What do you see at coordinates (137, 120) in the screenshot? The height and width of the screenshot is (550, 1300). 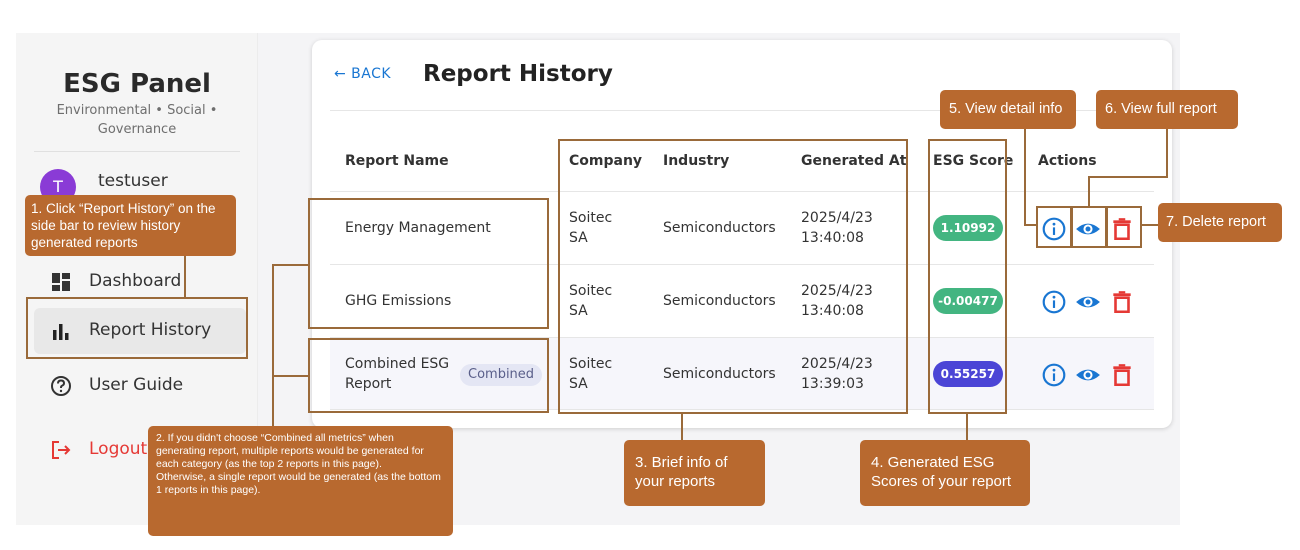 I see `brand-subtitle: Environmental • Social • Governance` at bounding box center [137, 120].